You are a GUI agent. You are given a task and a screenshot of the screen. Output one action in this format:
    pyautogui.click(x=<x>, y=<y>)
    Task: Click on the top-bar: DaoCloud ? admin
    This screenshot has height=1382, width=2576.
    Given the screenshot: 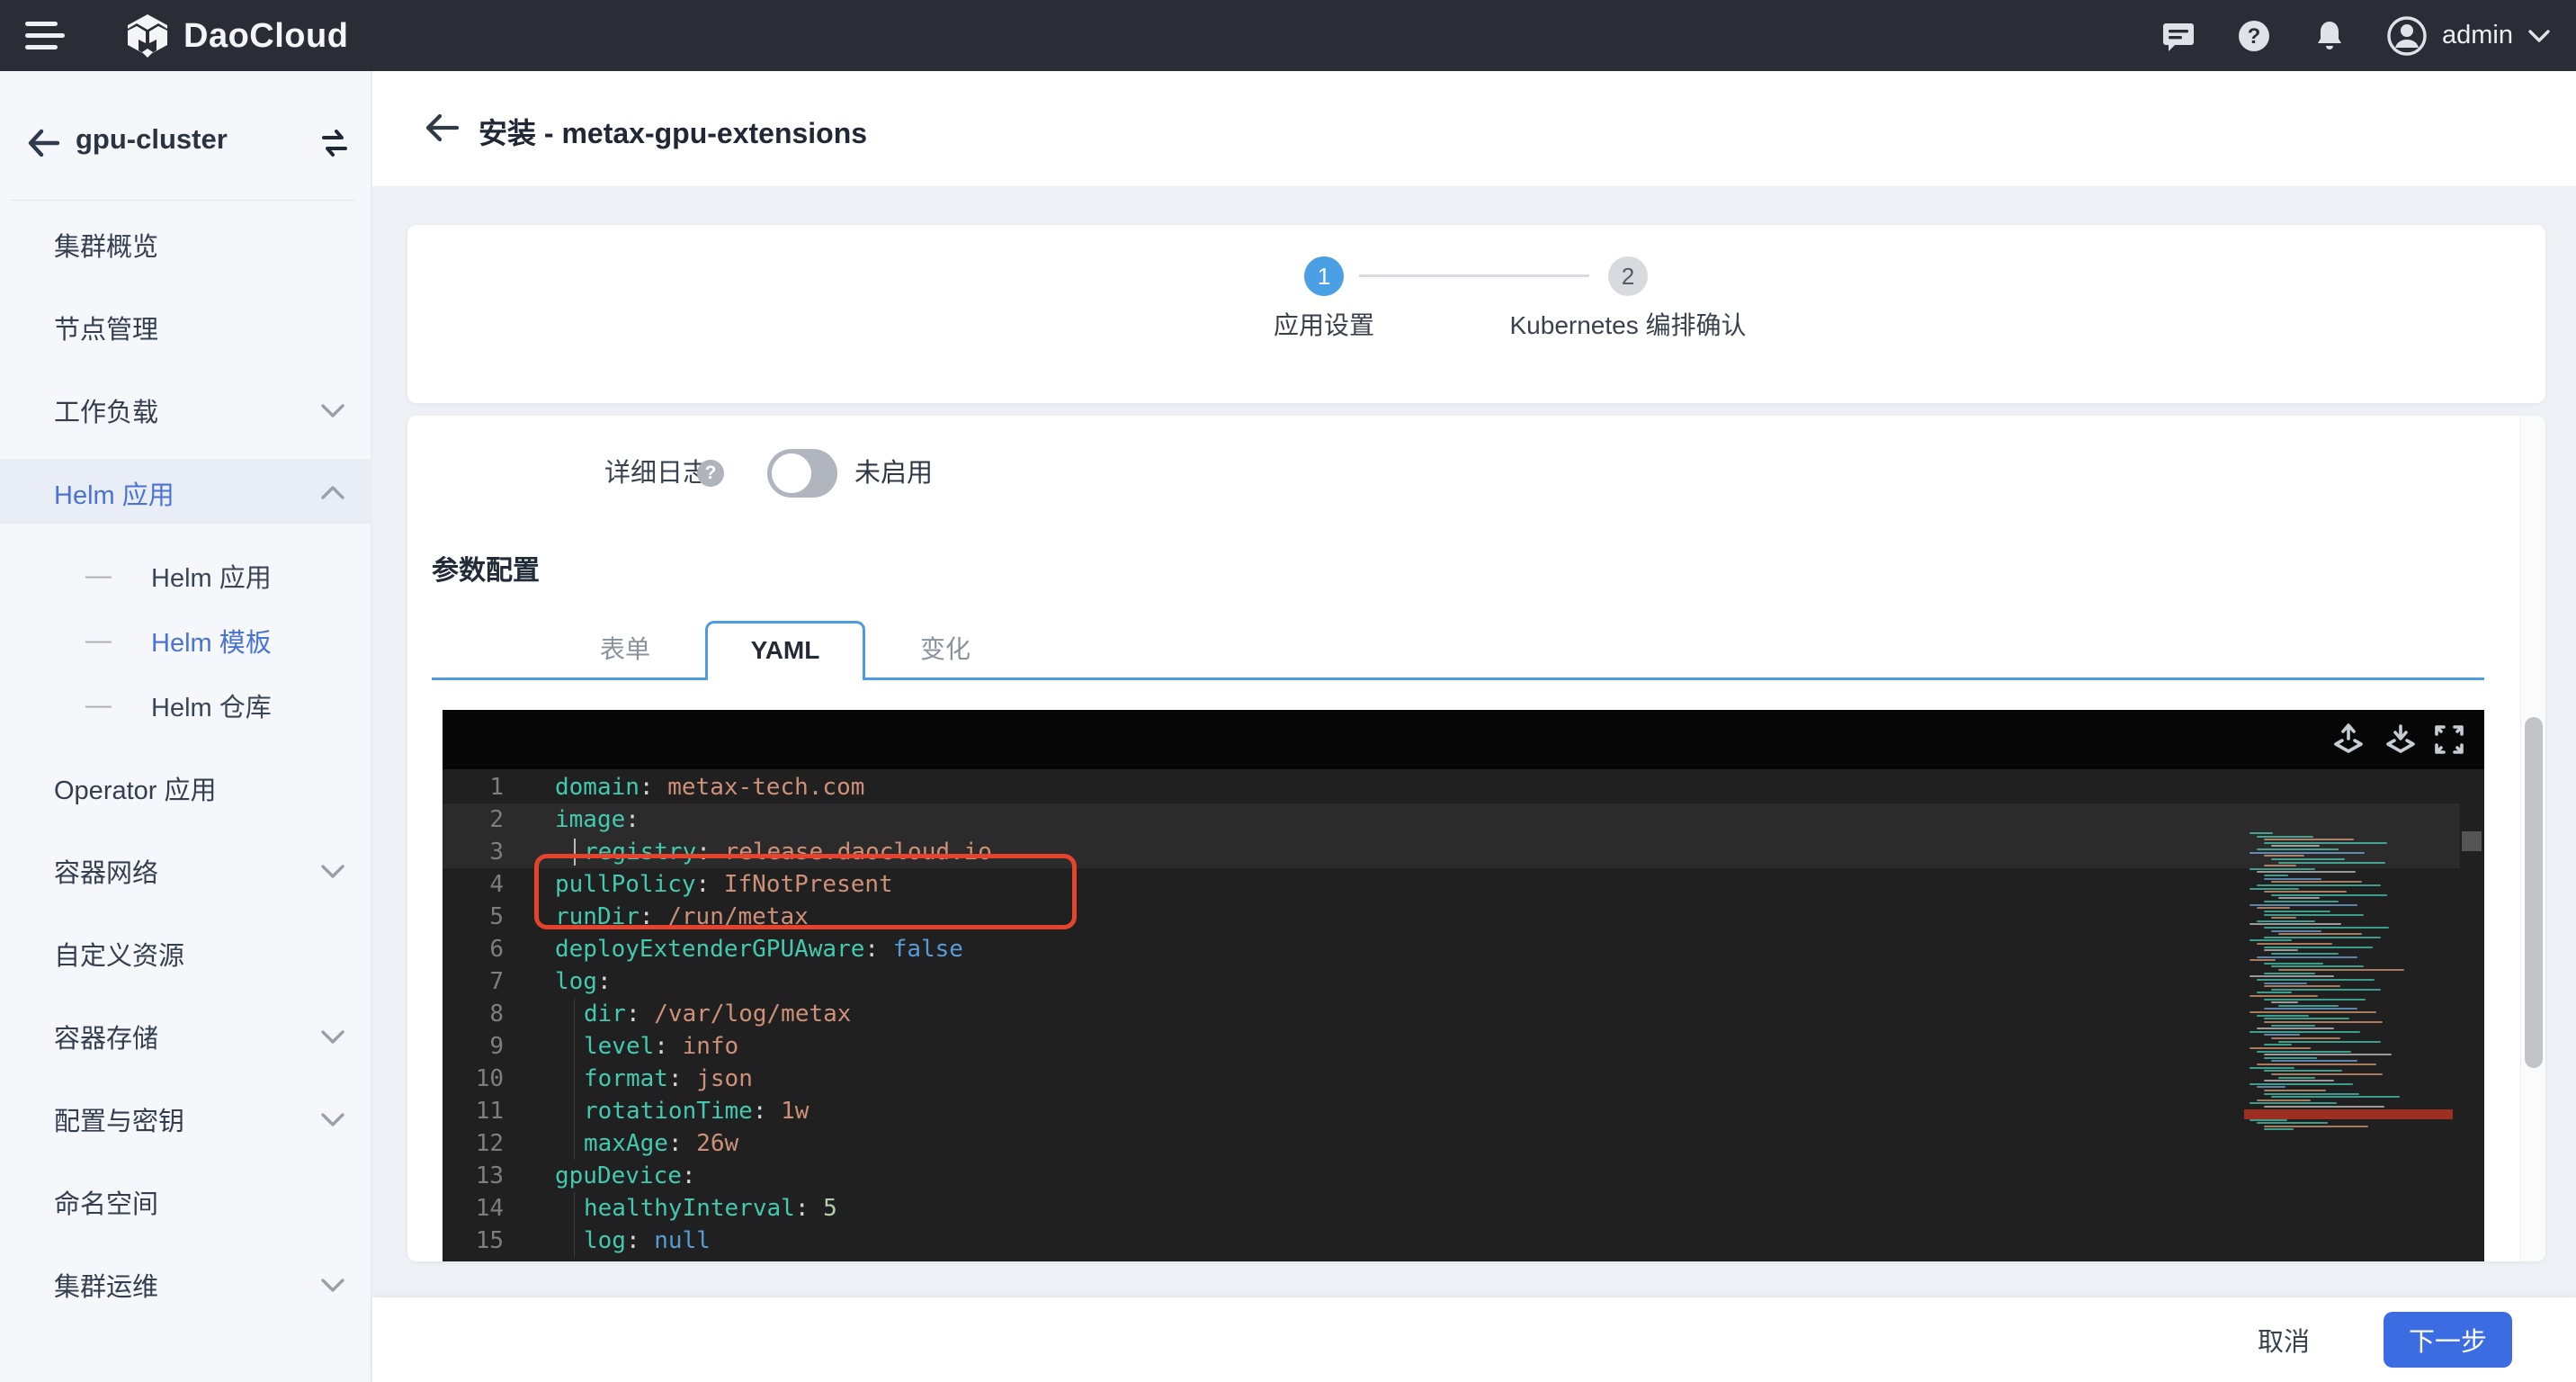 What is the action you would take?
    pyautogui.click(x=1288, y=35)
    